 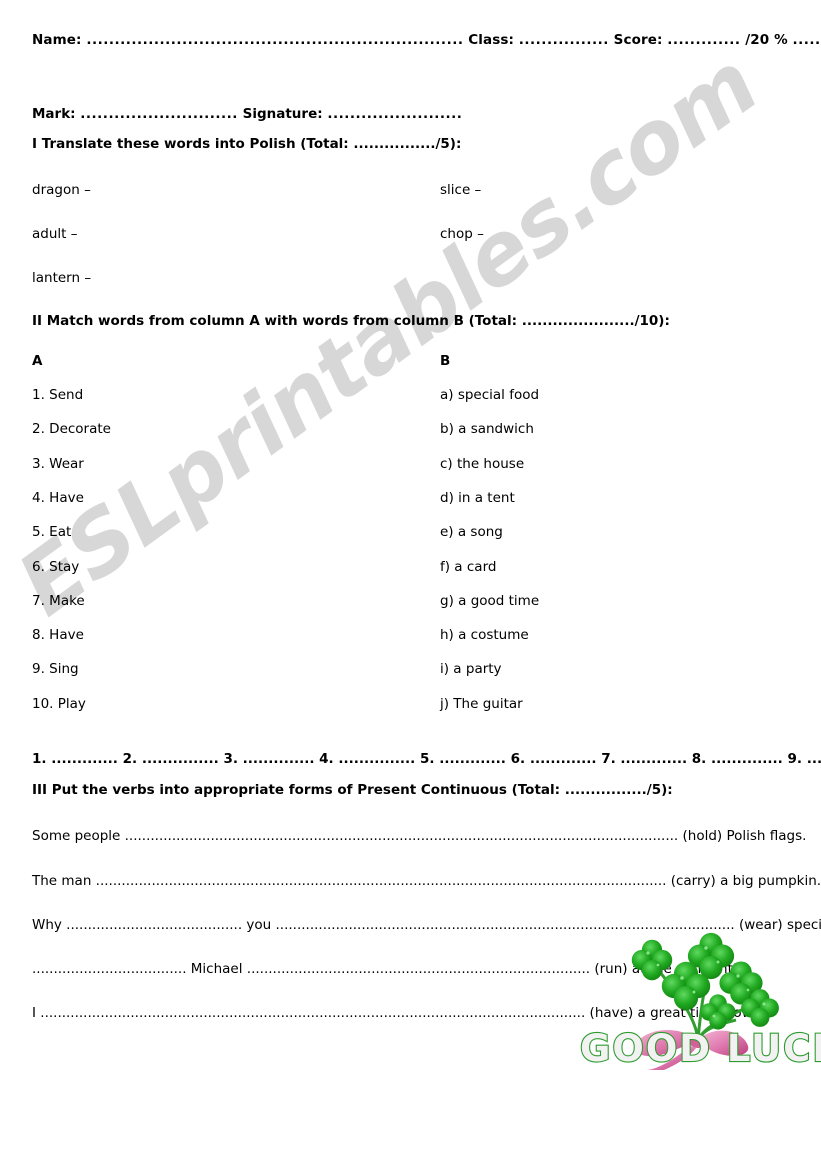 What do you see at coordinates (58, 464) in the screenshot?
I see `list-item: 3. Wear` at bounding box center [58, 464].